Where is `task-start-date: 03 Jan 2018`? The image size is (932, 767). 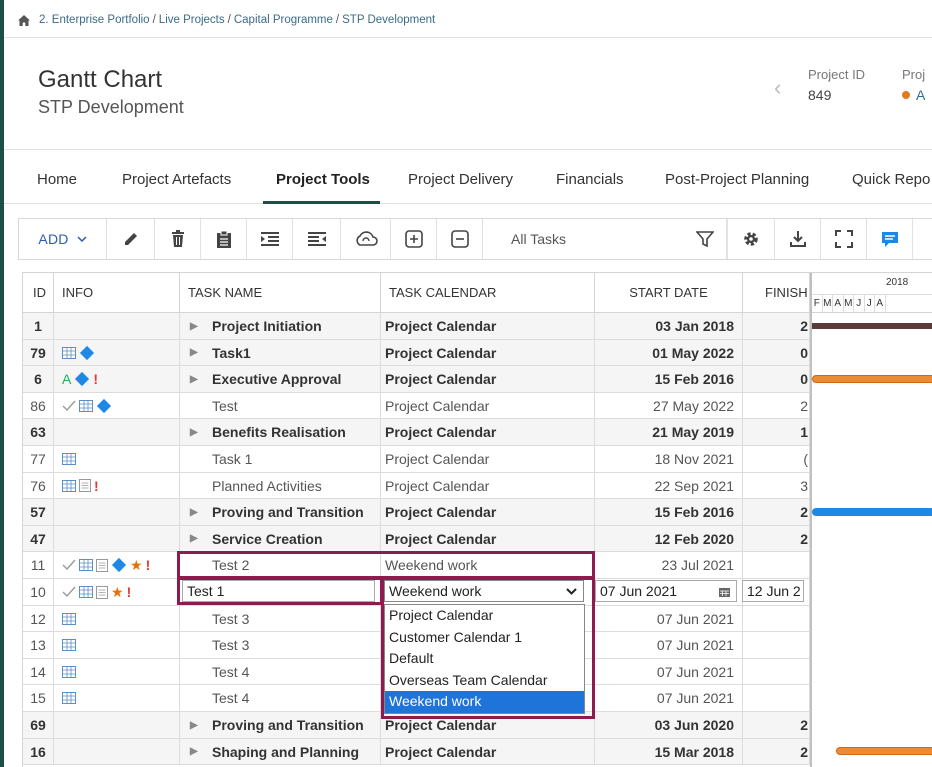
task-start-date: 03 Jan 2018 is located at coordinates (669, 326).